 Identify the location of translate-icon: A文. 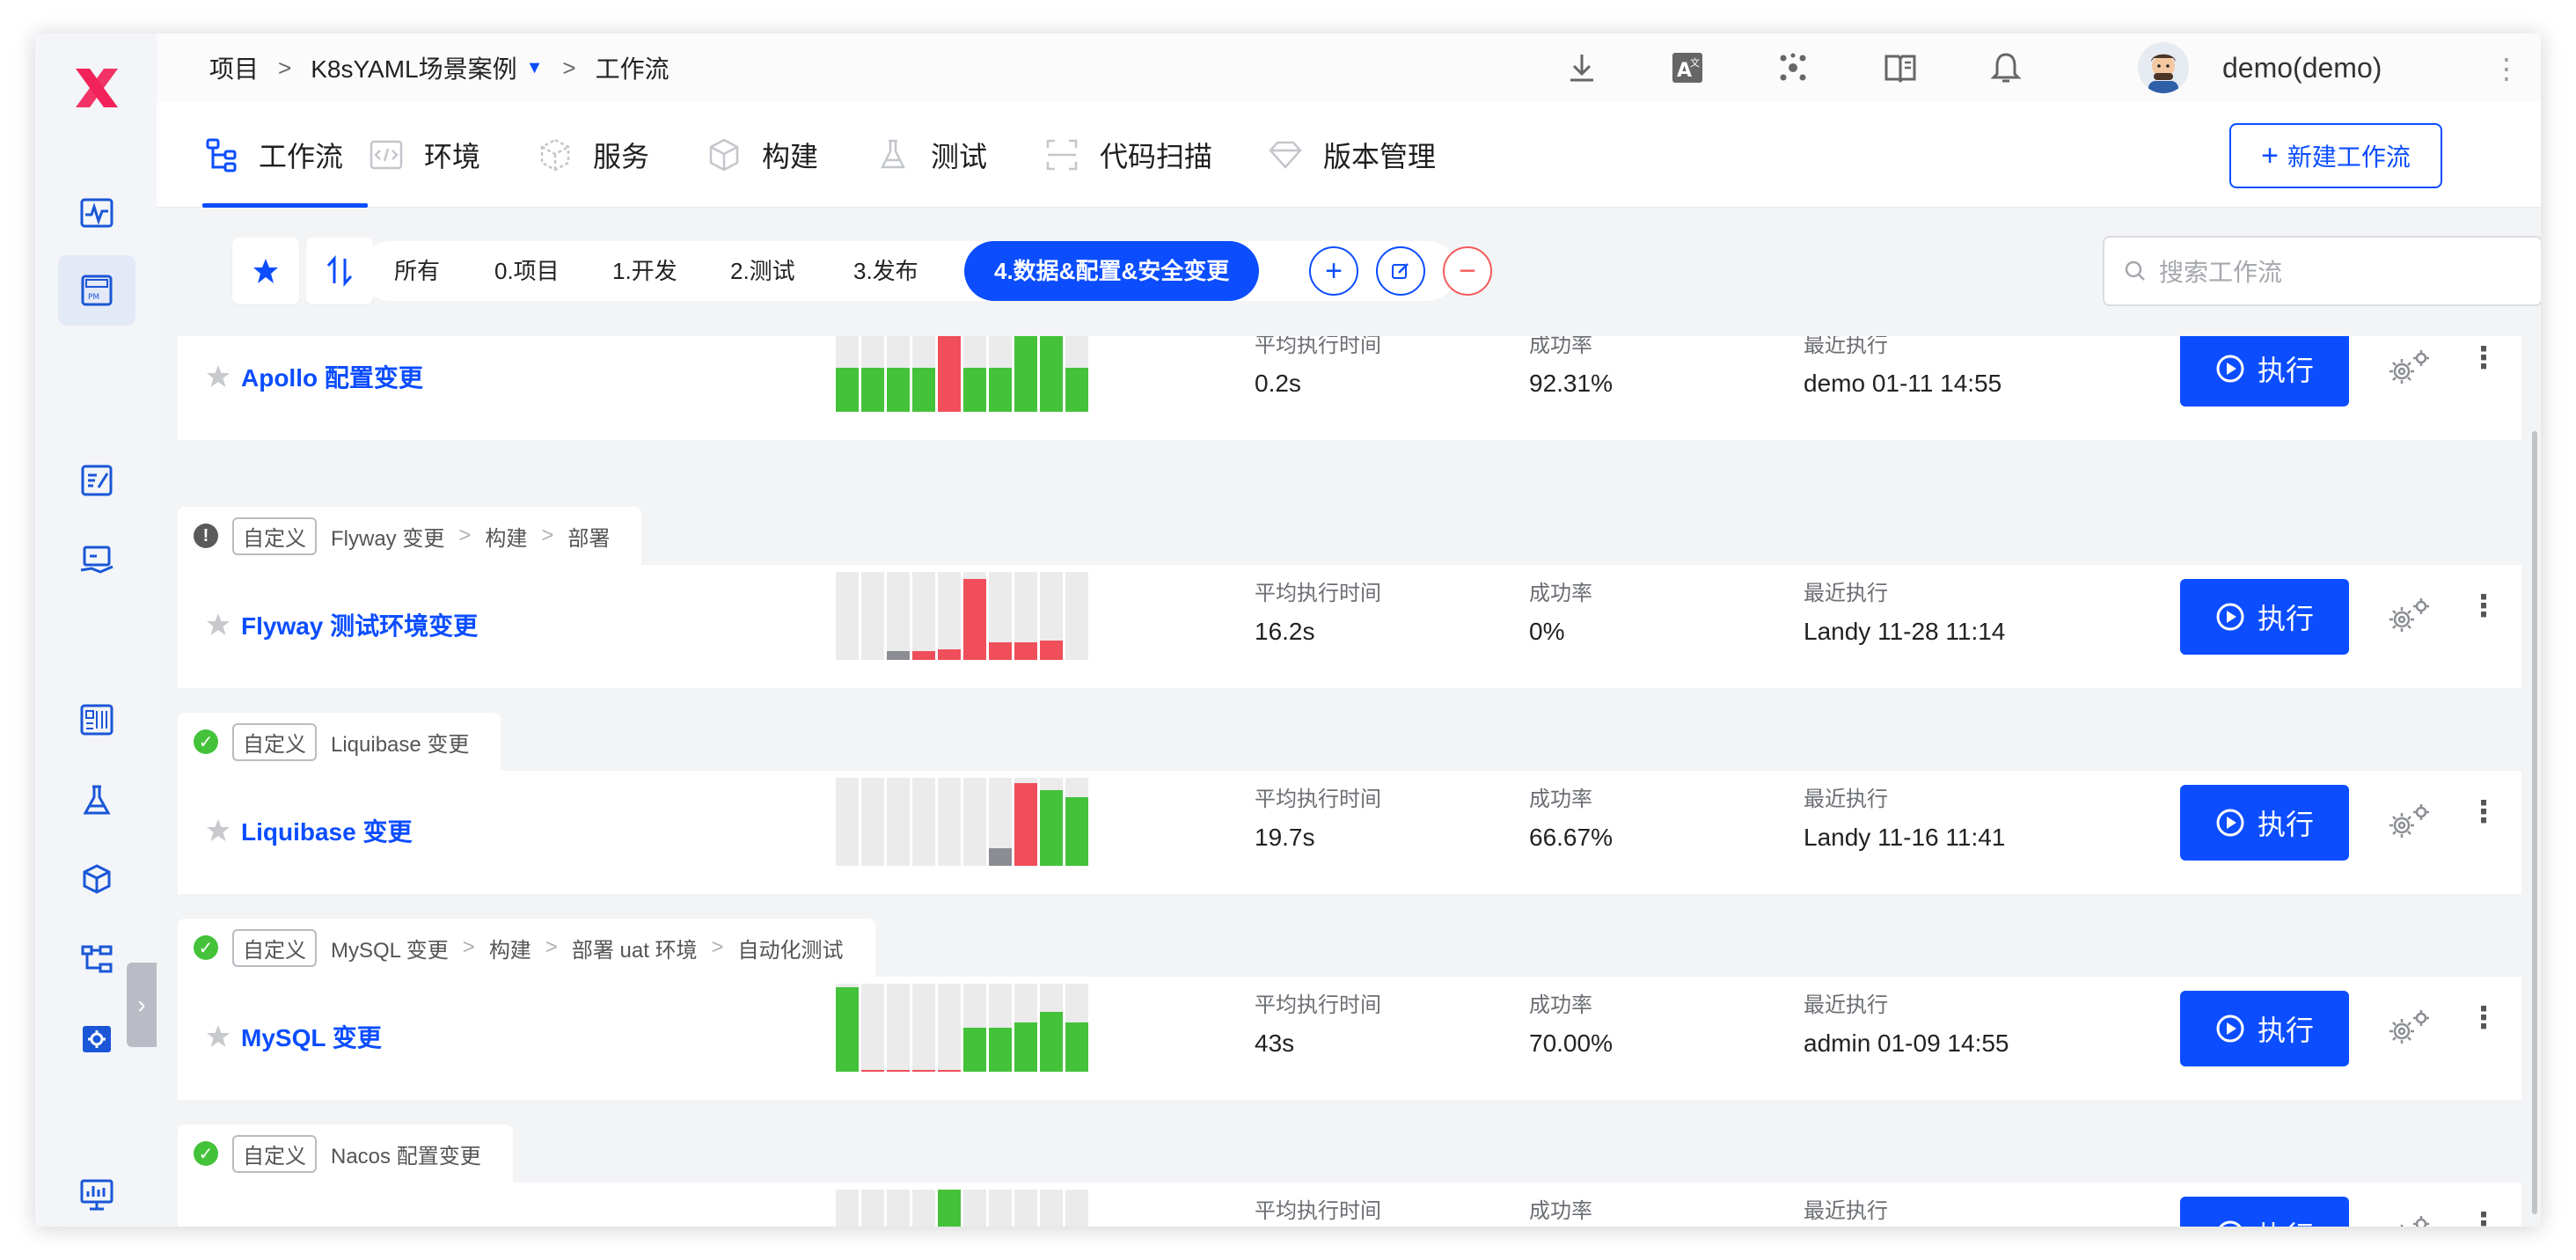
(1687, 67).